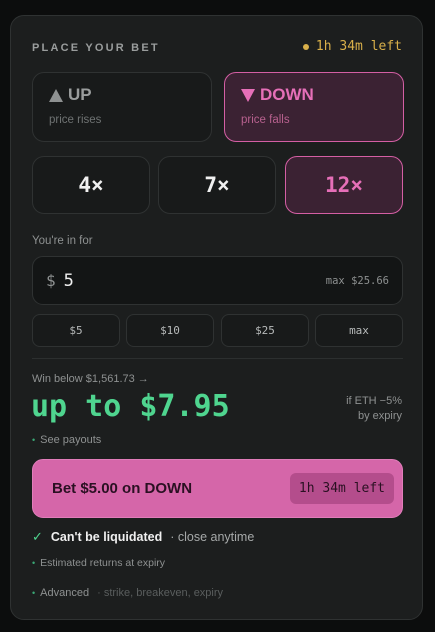  Describe the element at coordinates (217, 358) in the screenshot. I see `divider` at that location.